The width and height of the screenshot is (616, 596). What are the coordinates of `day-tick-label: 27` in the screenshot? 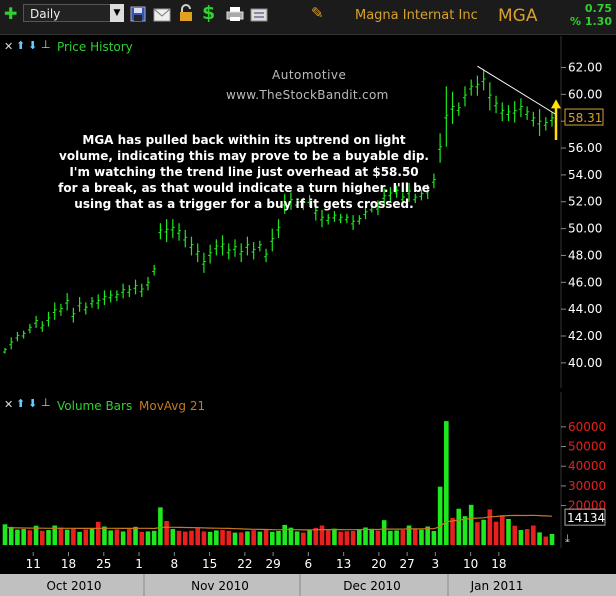 It's located at (406, 564).